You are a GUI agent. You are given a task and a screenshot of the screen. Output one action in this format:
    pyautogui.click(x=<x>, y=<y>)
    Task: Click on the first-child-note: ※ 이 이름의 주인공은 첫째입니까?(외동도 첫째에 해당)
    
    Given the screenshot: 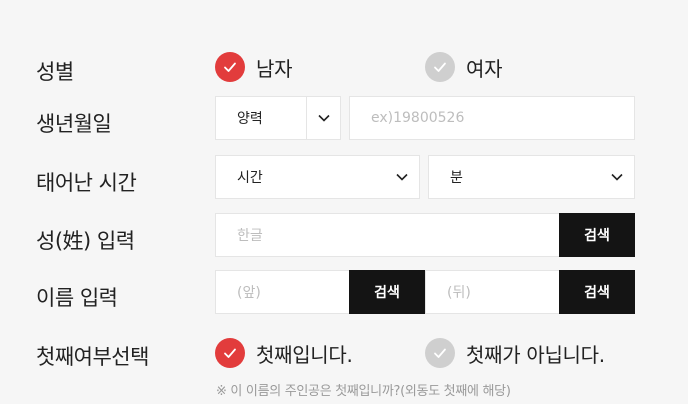 What is the action you would take?
    pyautogui.click(x=363, y=391)
    